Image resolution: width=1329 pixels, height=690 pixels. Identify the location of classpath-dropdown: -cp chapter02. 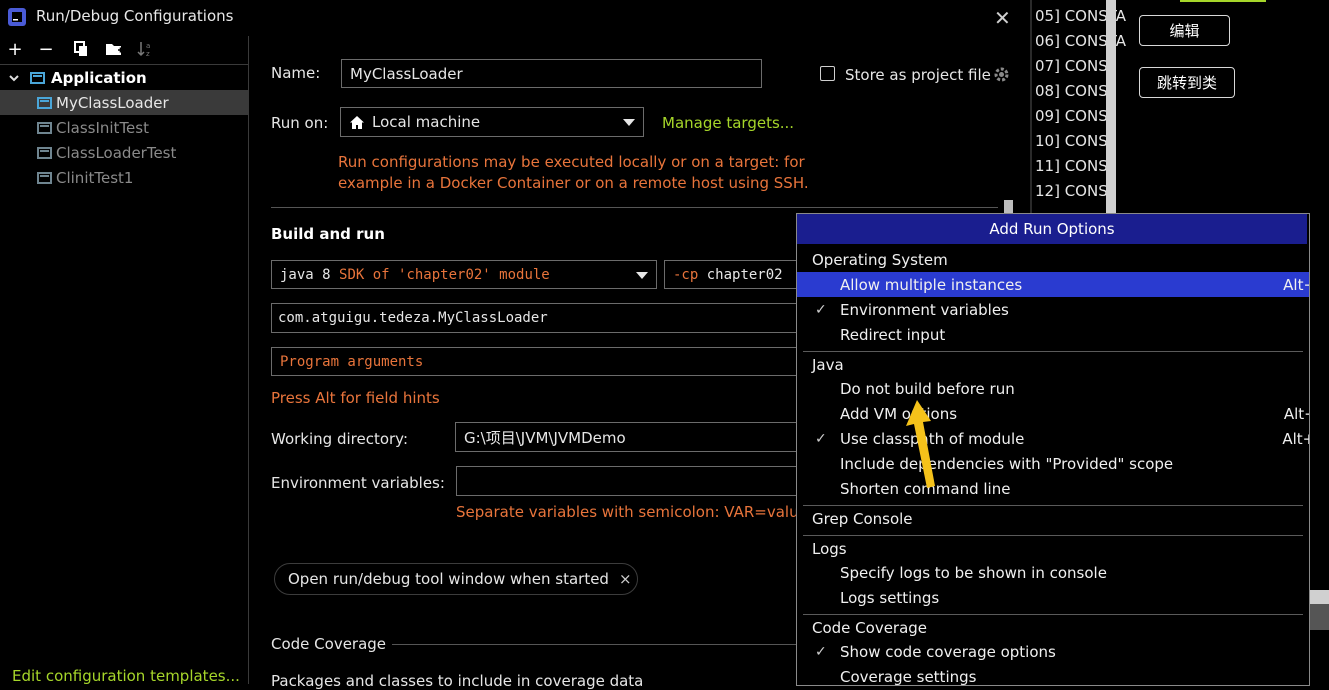
(731, 274).